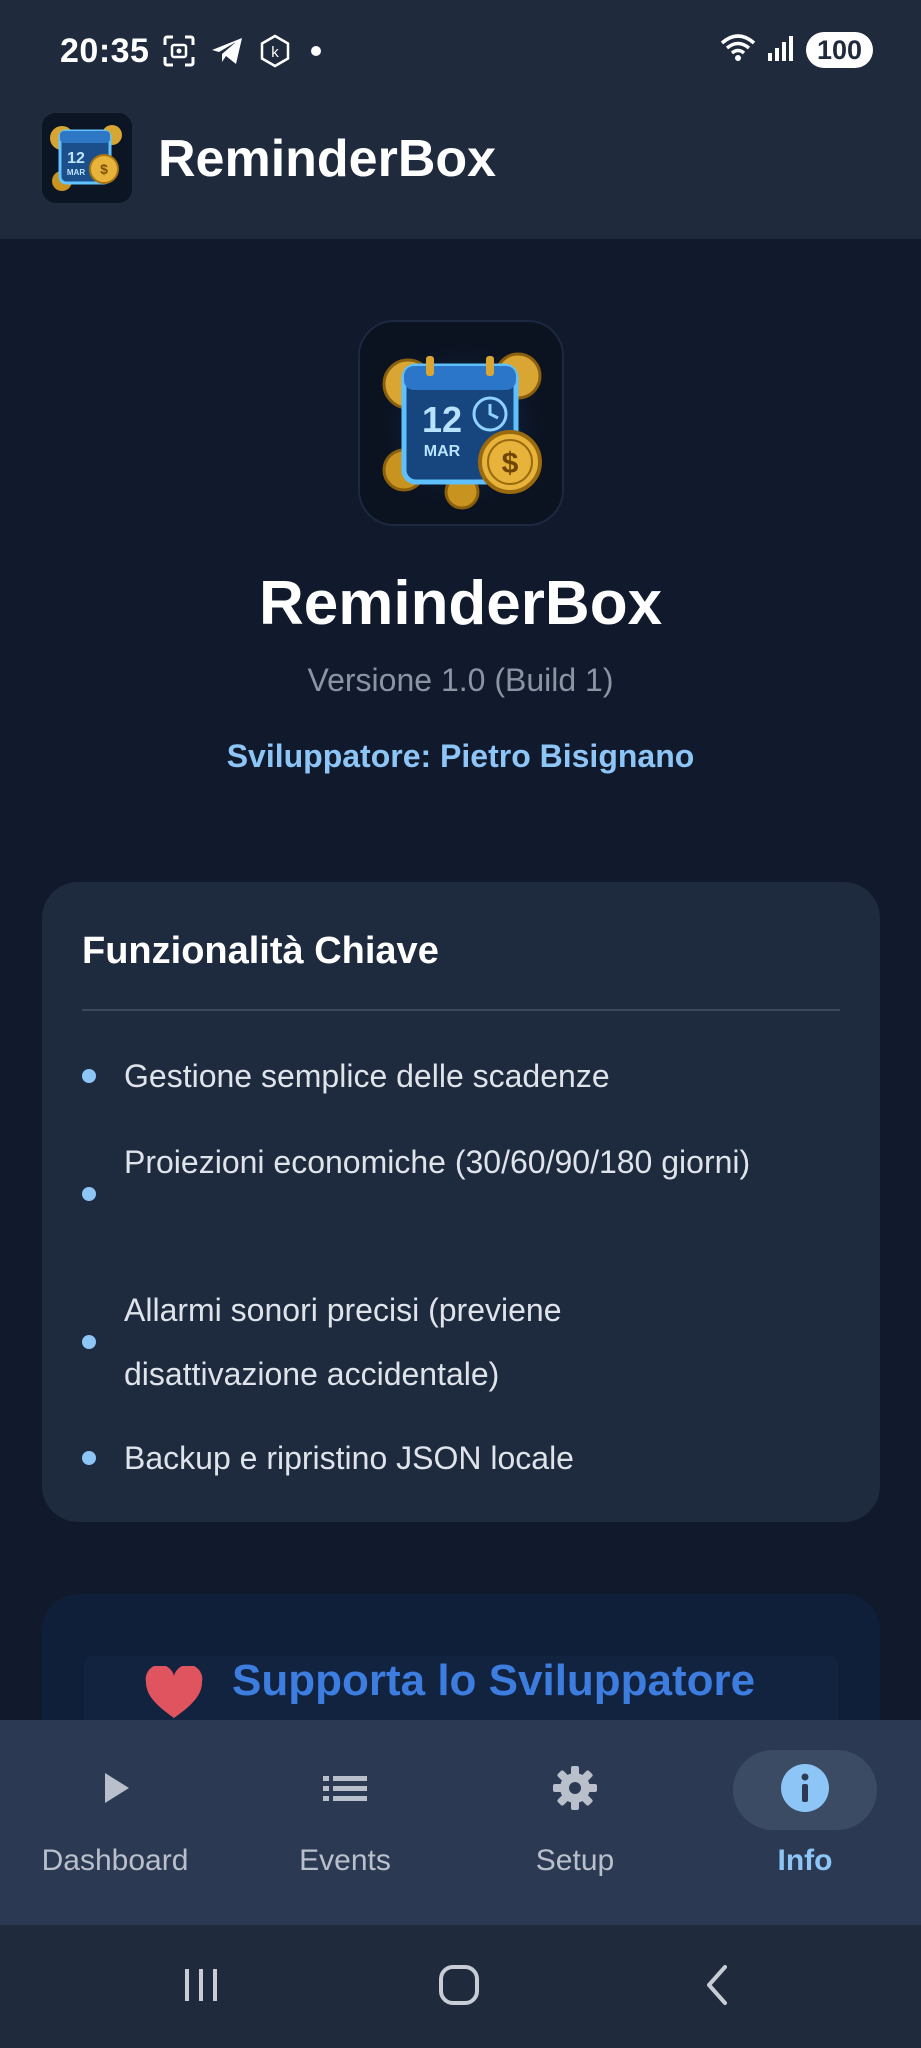  What do you see at coordinates (460, 680) in the screenshot?
I see `version-text: Versione 1.0 (Build 1)` at bounding box center [460, 680].